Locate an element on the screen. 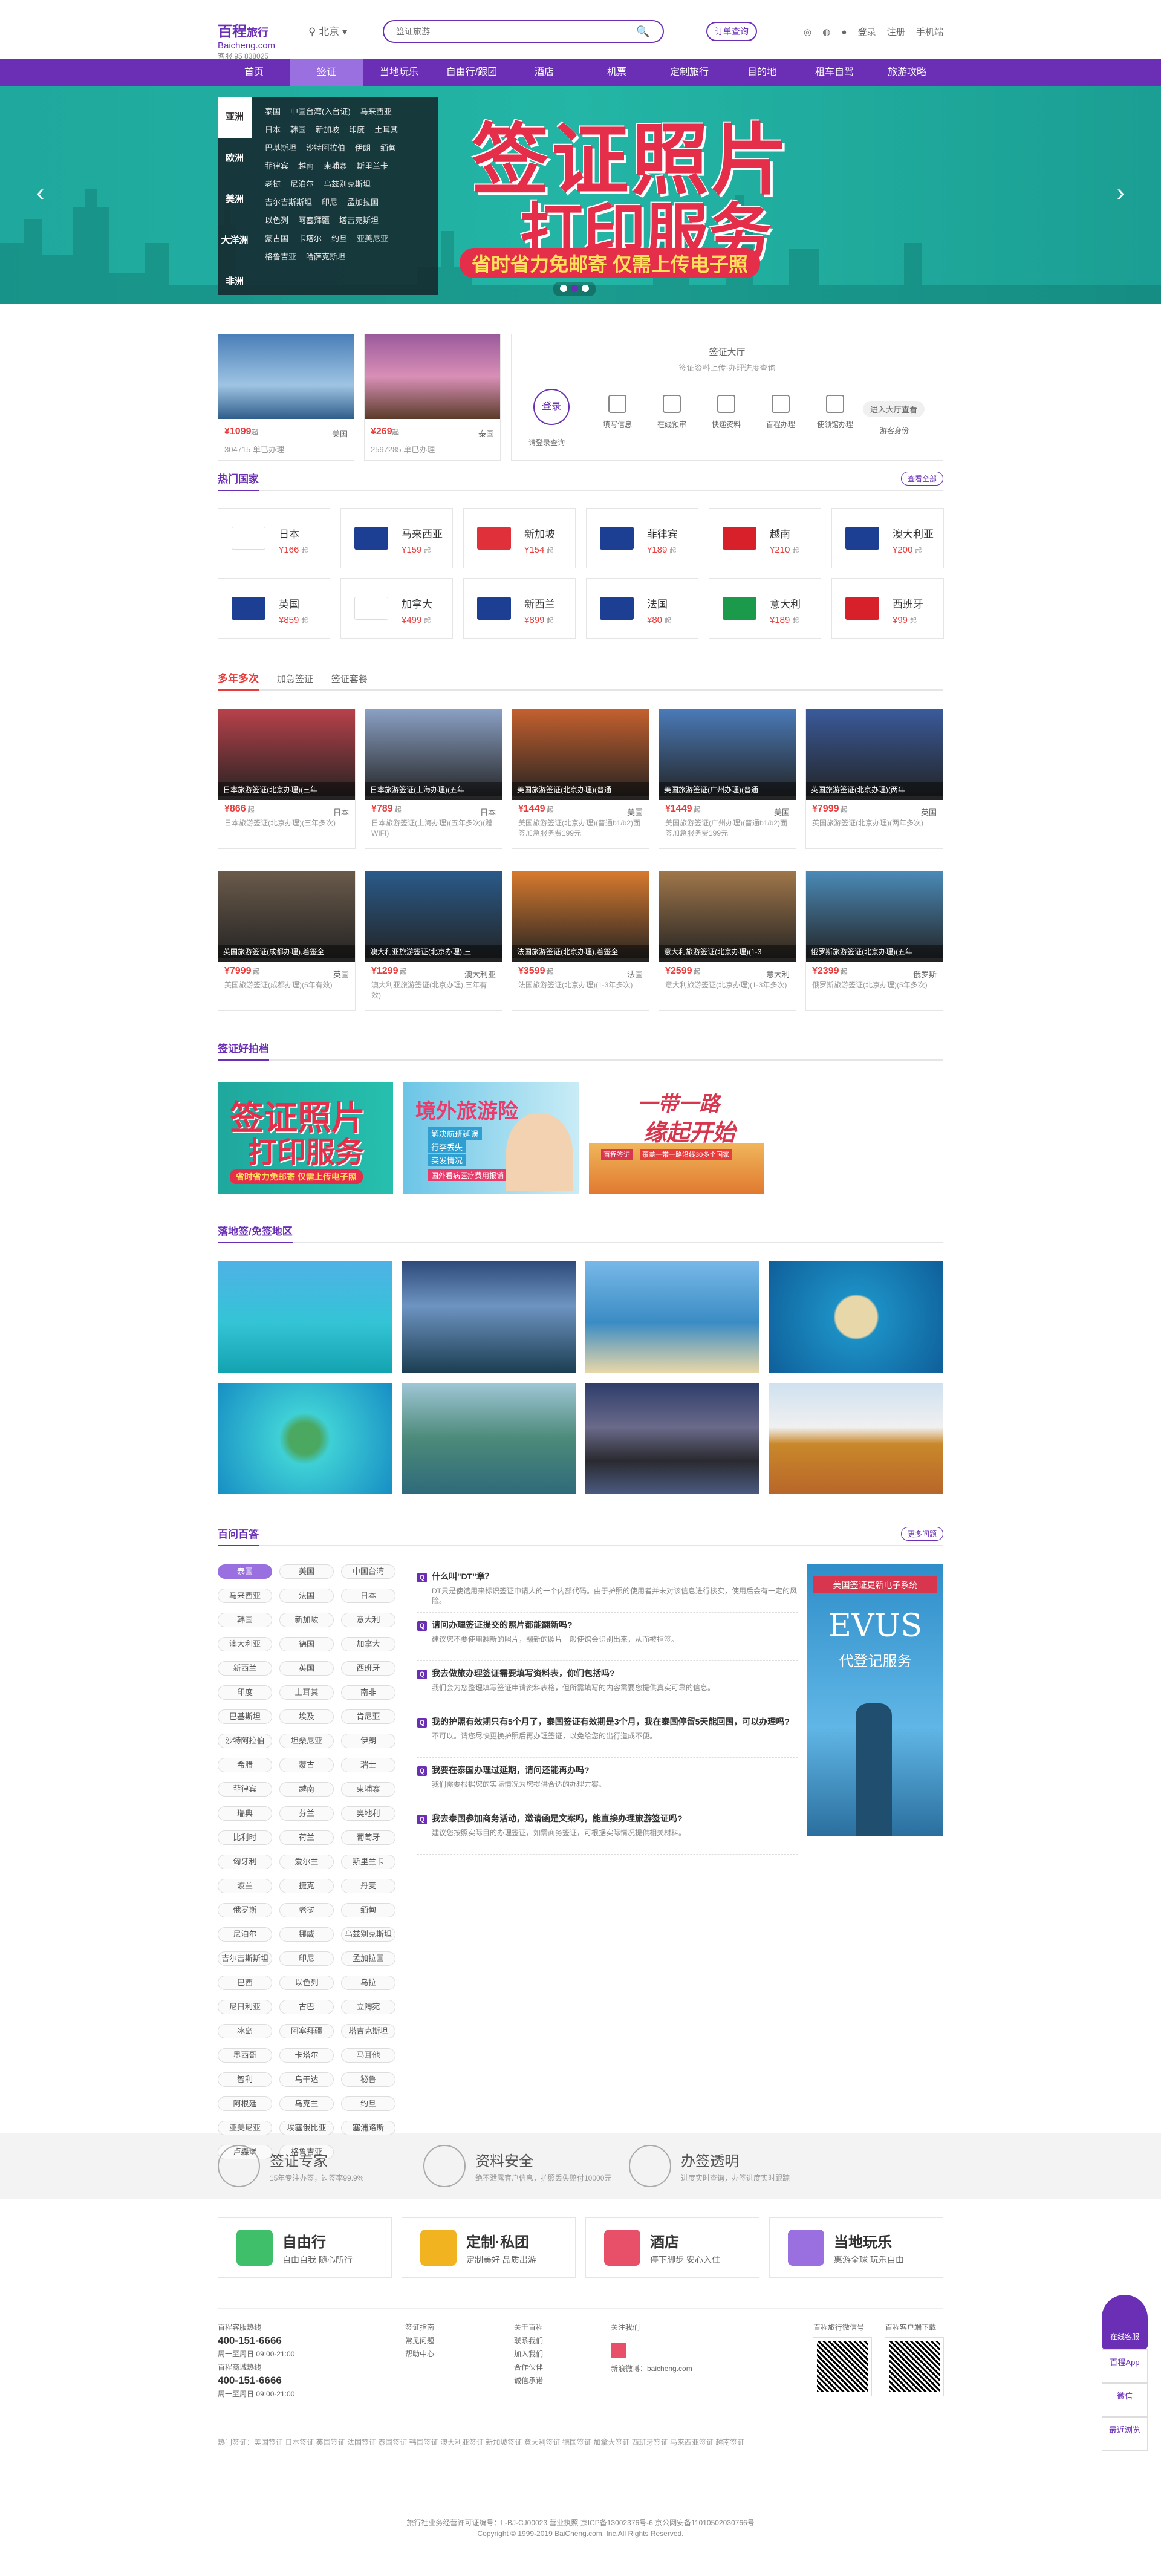  menu-country-link: 马来西亚 is located at coordinates (376, 112).